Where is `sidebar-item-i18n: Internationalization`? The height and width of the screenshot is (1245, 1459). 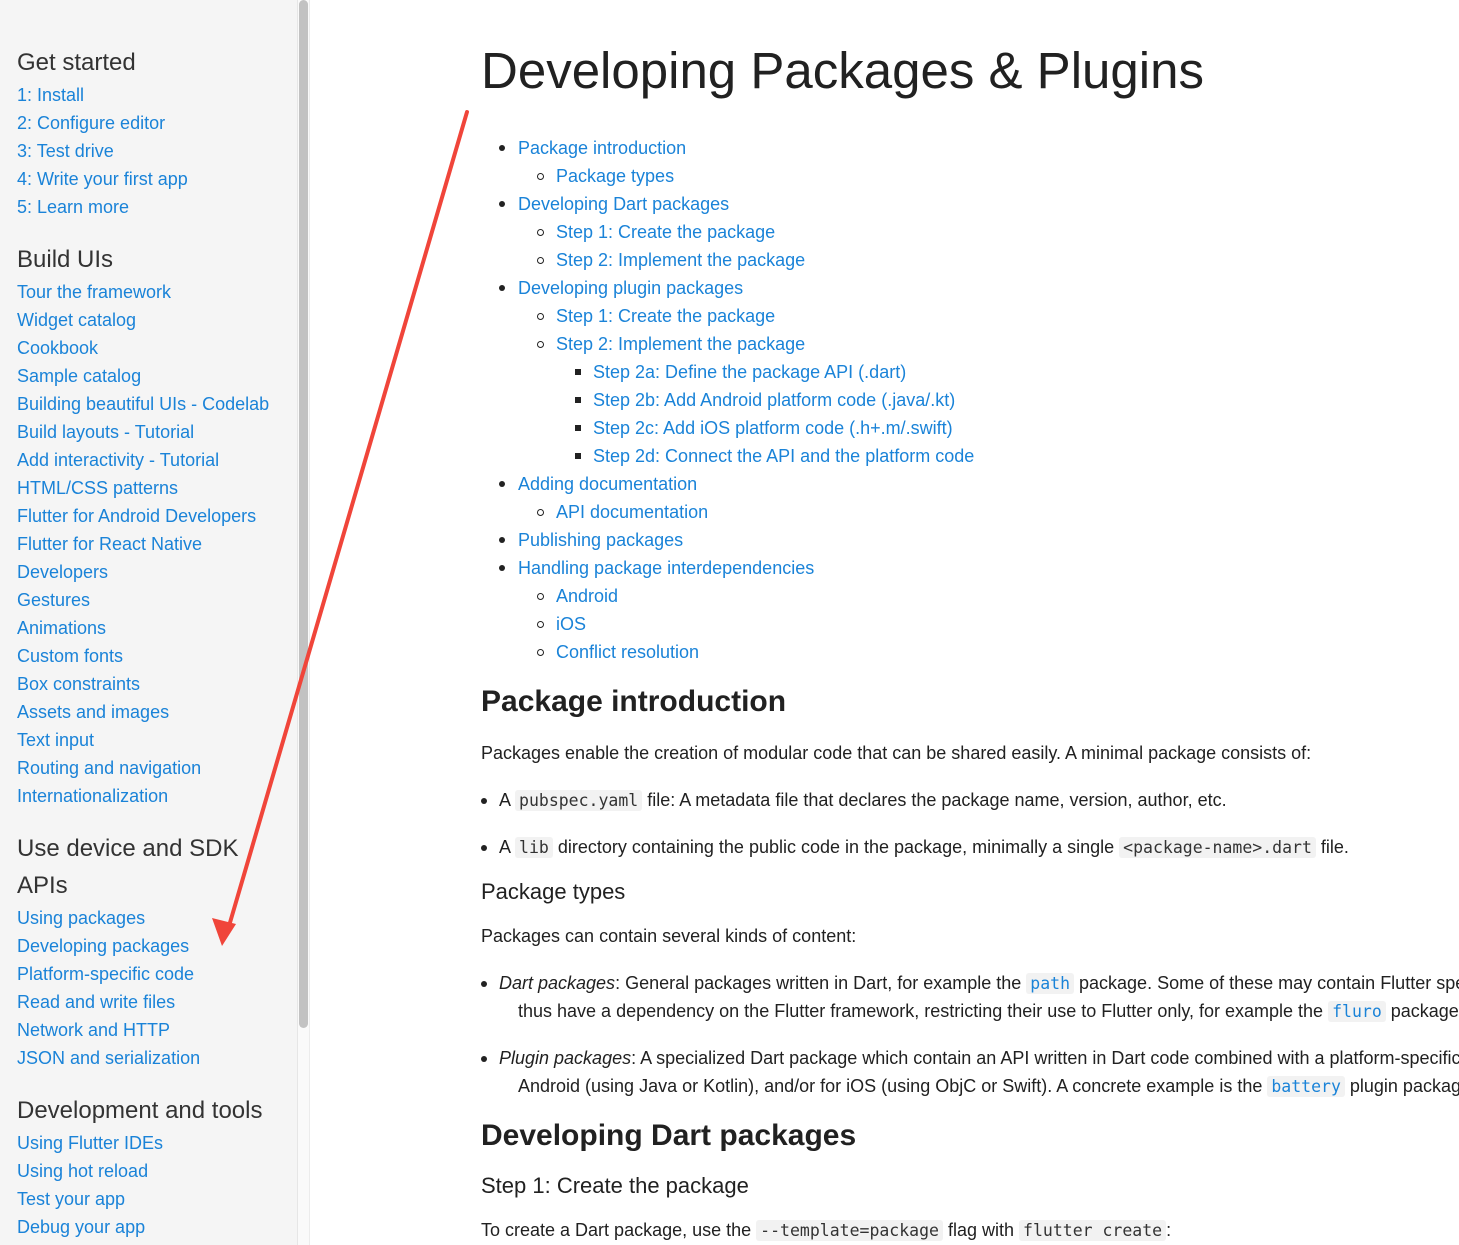
sidebar-item-i18n: Internationalization is located at coordinates (143, 796).